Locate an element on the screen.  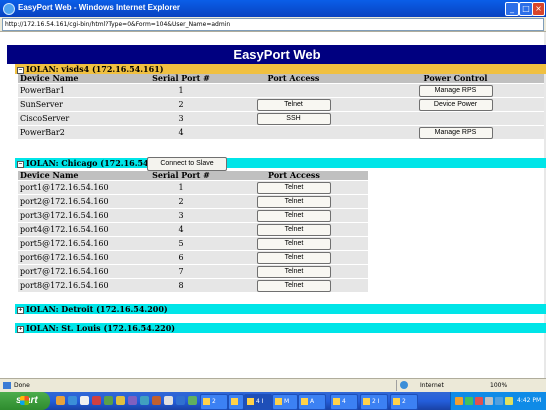
table-row: PowerBar1 1 Manage RPS is located at coordinates (281, 90).